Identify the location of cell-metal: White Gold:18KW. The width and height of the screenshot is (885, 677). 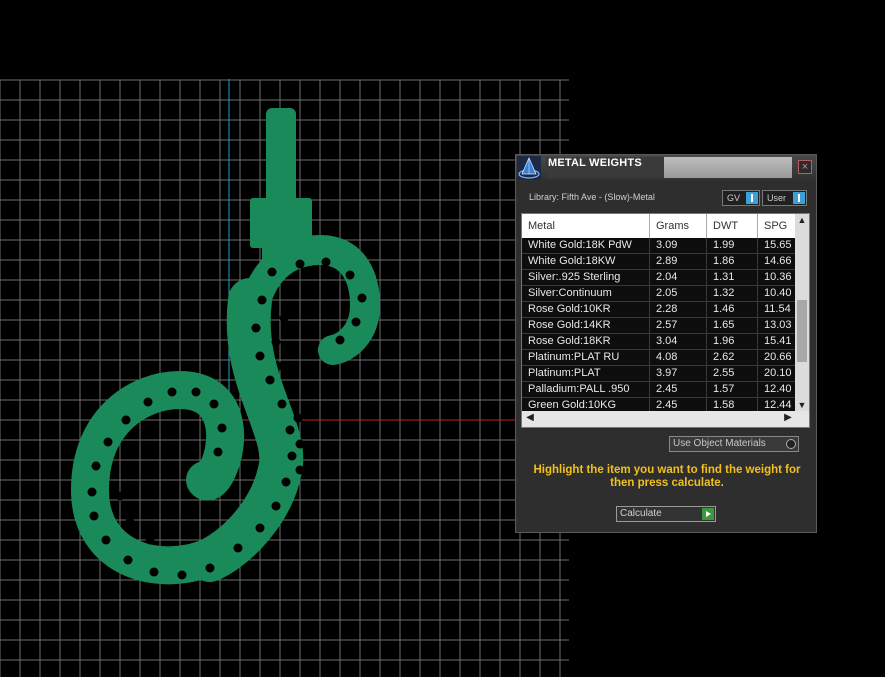
(586, 261).